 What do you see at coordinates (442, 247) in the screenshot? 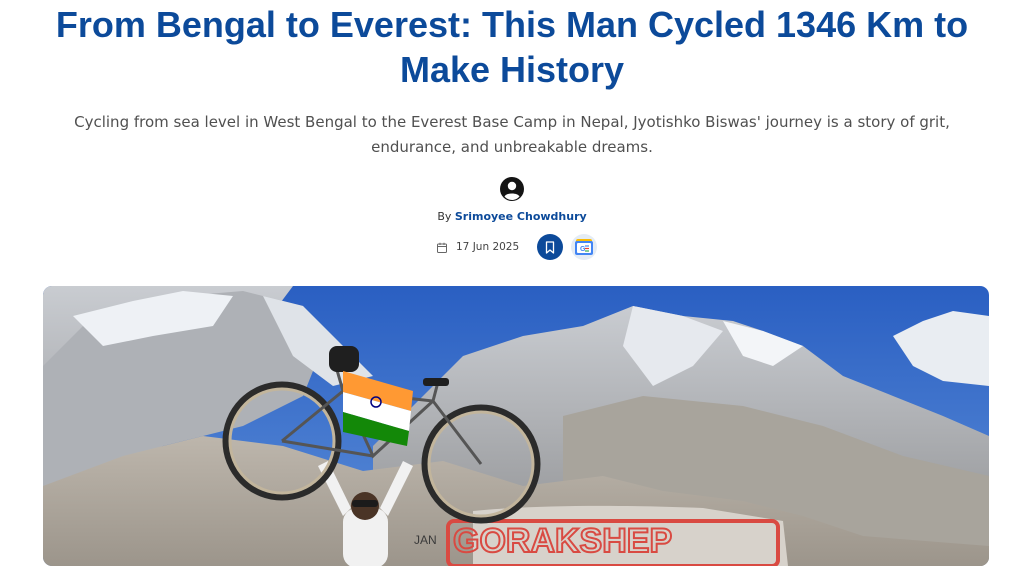
I see `calendar-icon` at bounding box center [442, 247].